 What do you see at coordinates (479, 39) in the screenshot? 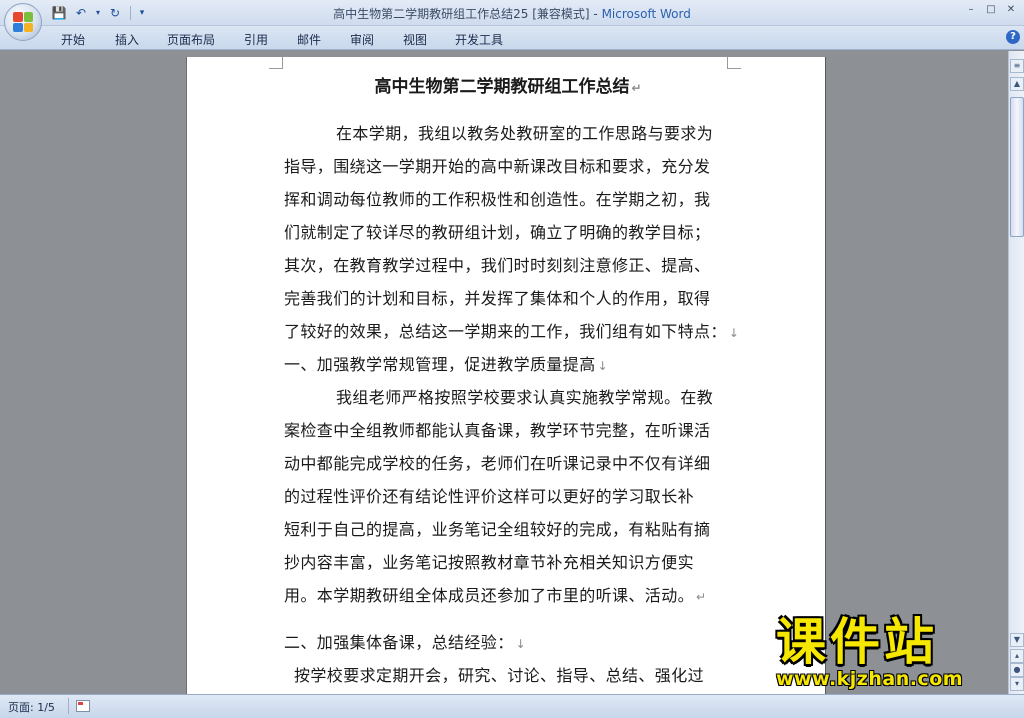
I see `tab-developer: 开发工具` at bounding box center [479, 39].